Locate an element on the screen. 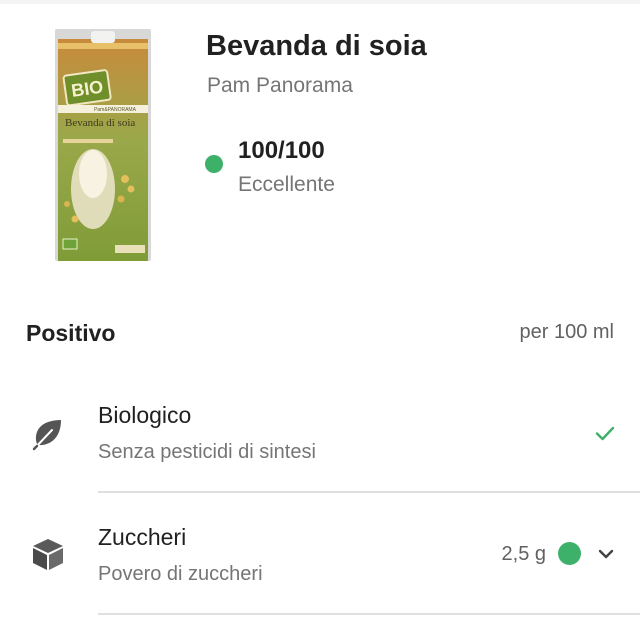 The image size is (640, 640). item-subtitle: Senza pesticidi di sintesi is located at coordinates (207, 452).